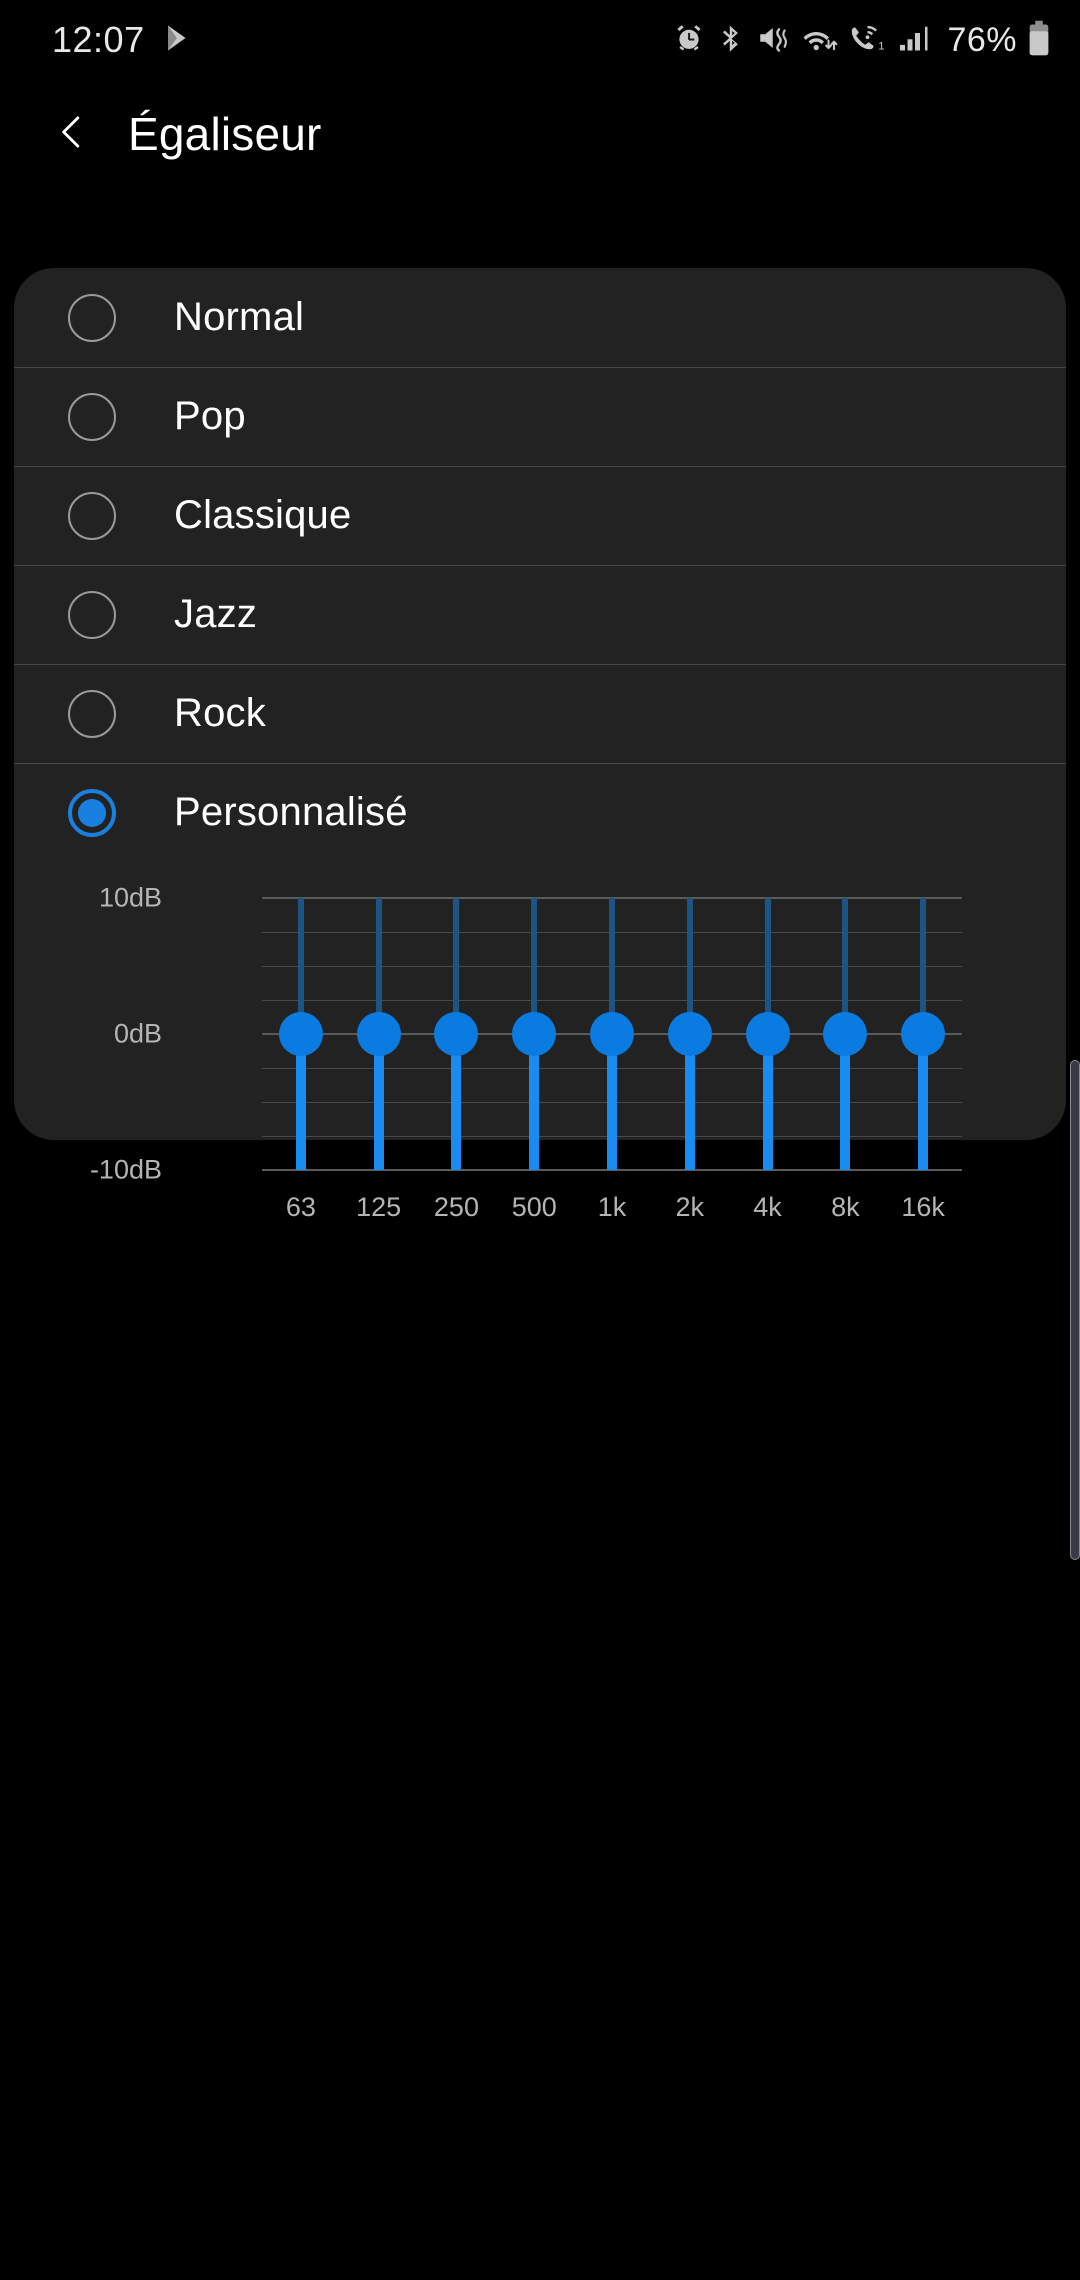 The image size is (1080, 2280). Describe the element at coordinates (92, 614) in the screenshot. I see `radio-jazz` at that location.